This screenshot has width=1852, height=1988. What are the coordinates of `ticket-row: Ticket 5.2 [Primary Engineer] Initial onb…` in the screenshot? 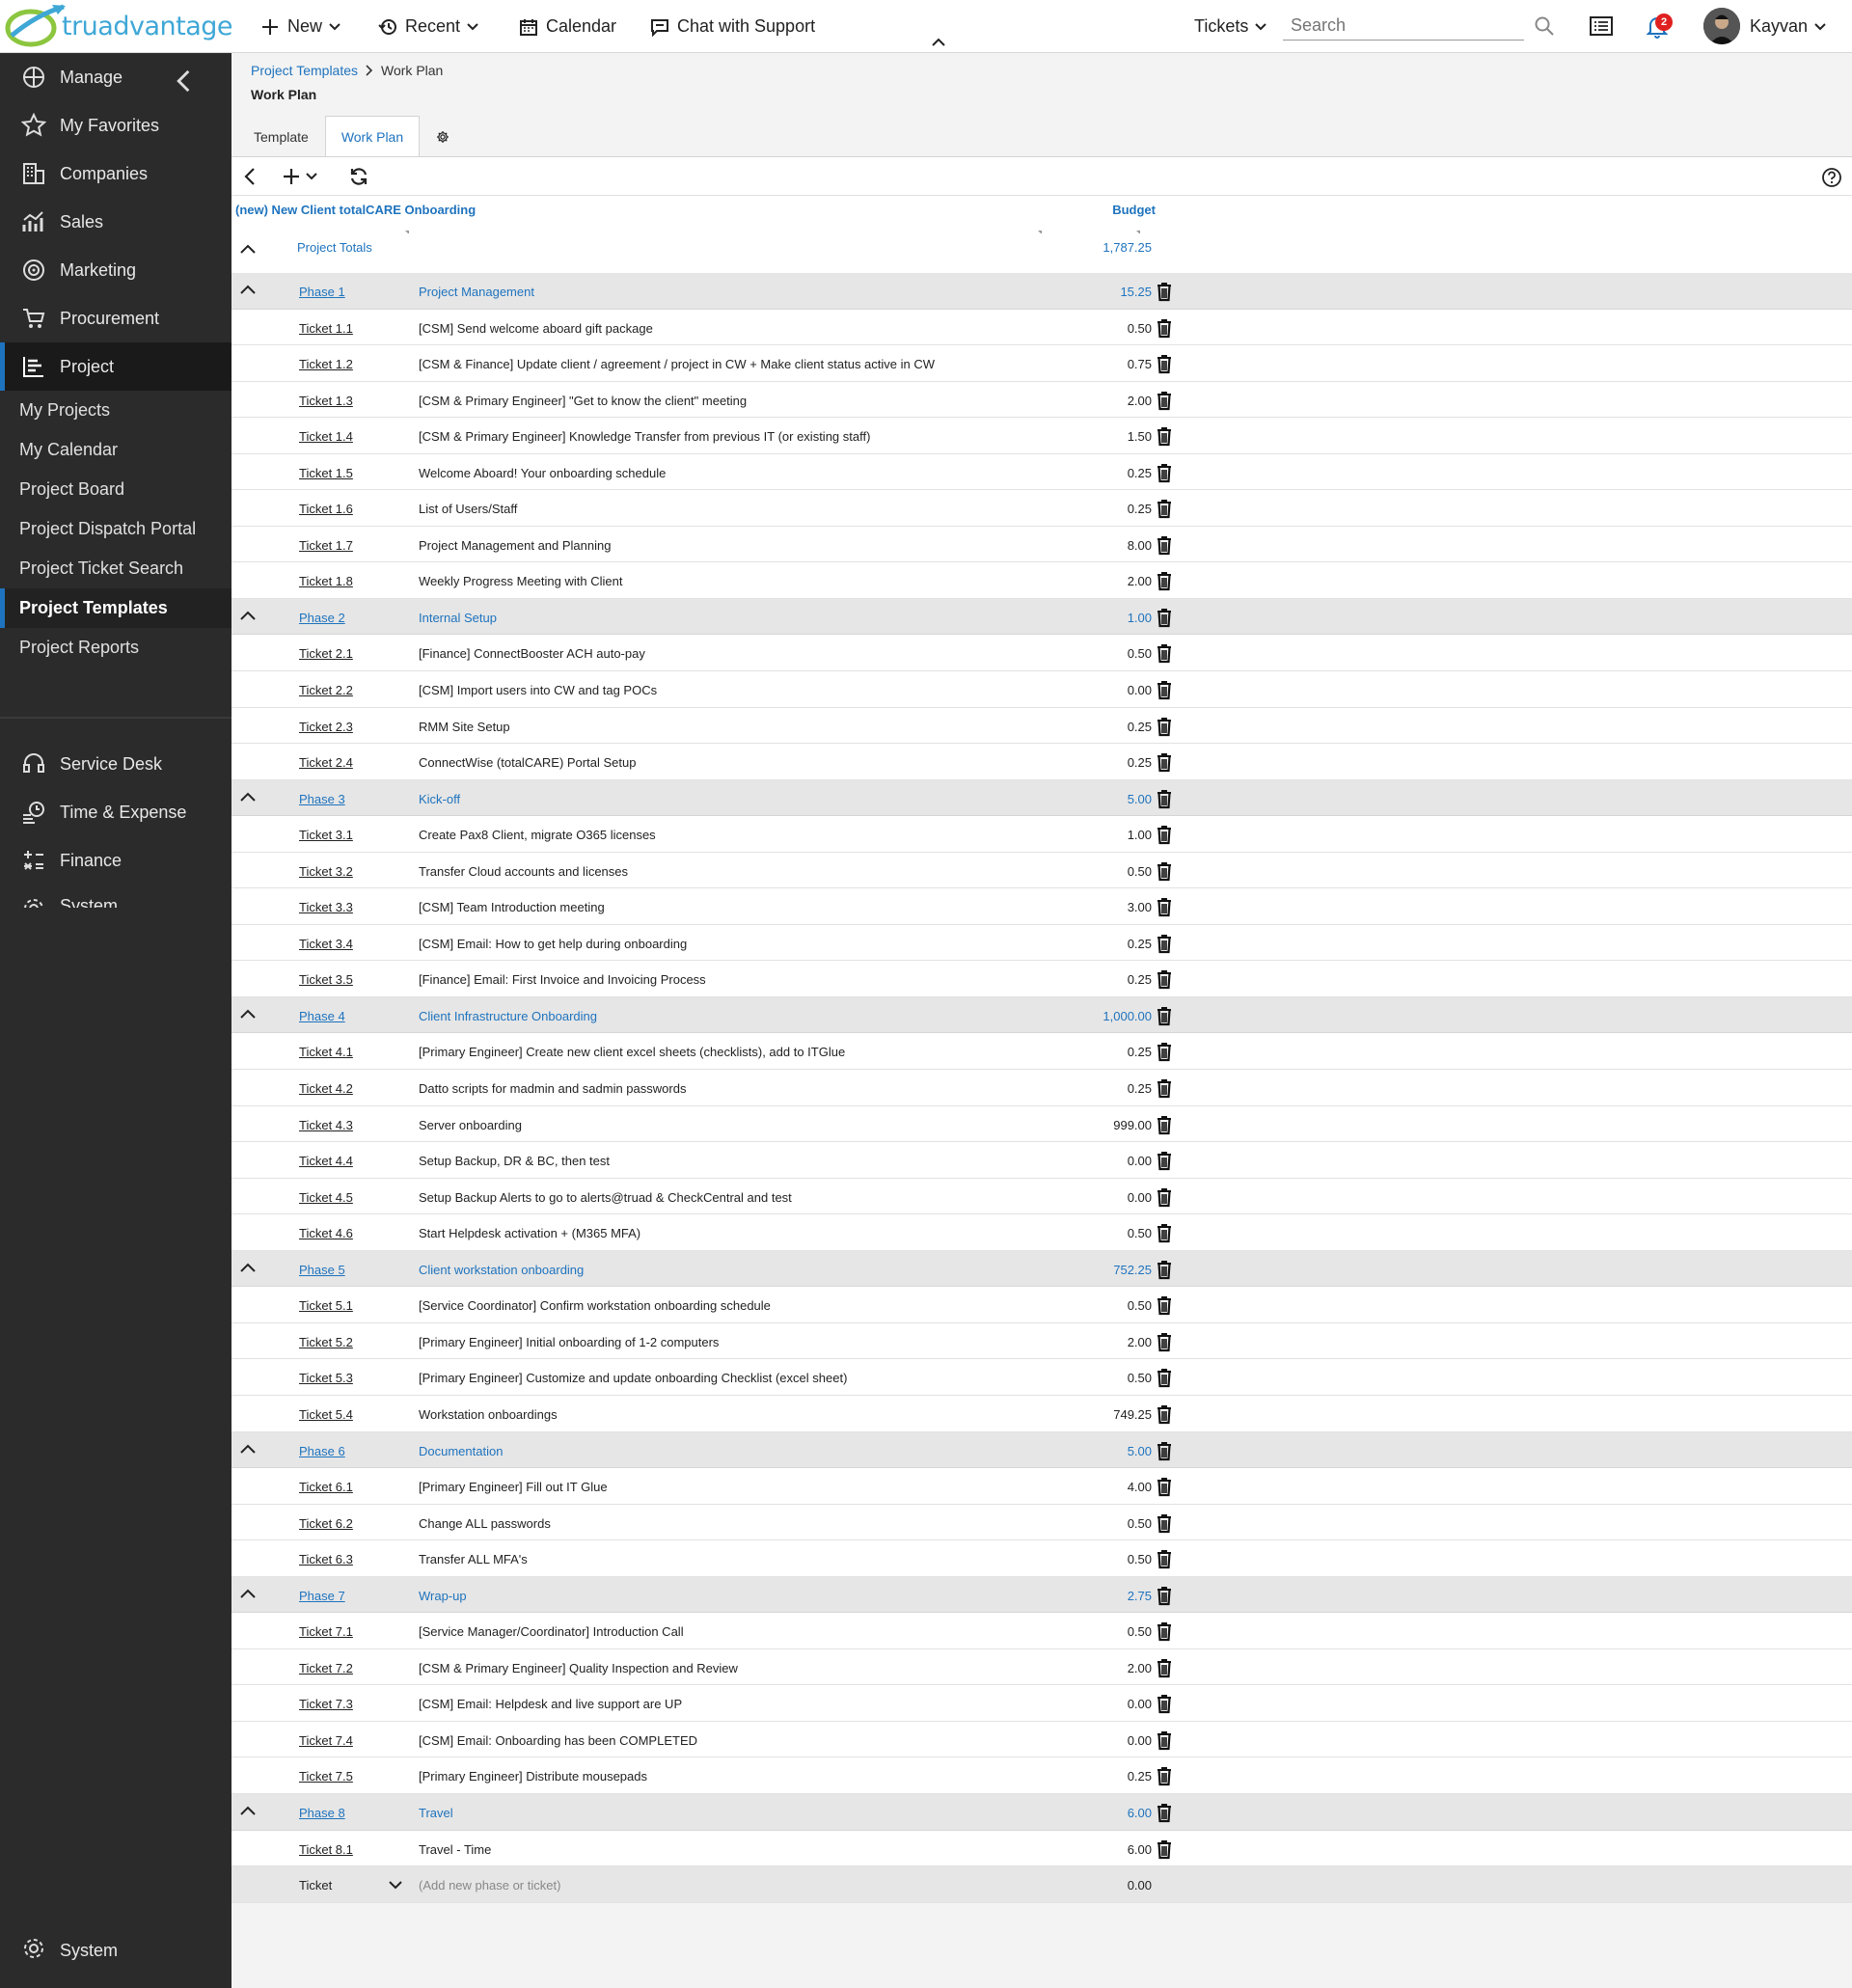 It's located at (1042, 1341).